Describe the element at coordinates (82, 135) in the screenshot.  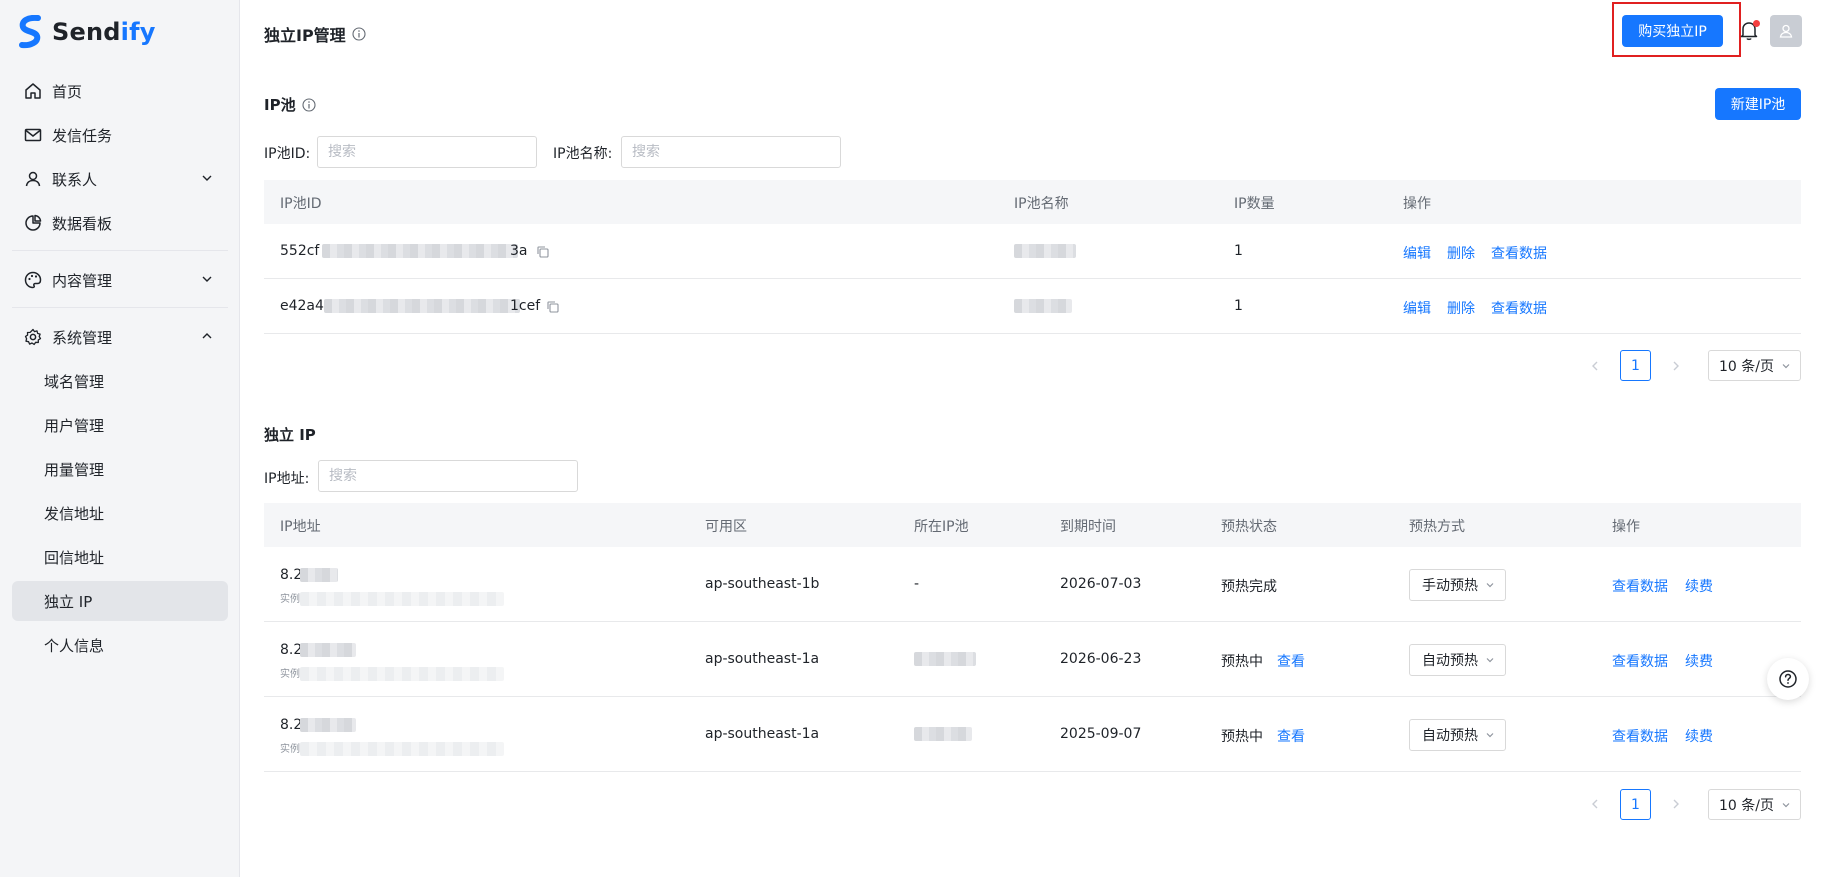
I see `sidebar-item-label: 发信任务` at that location.